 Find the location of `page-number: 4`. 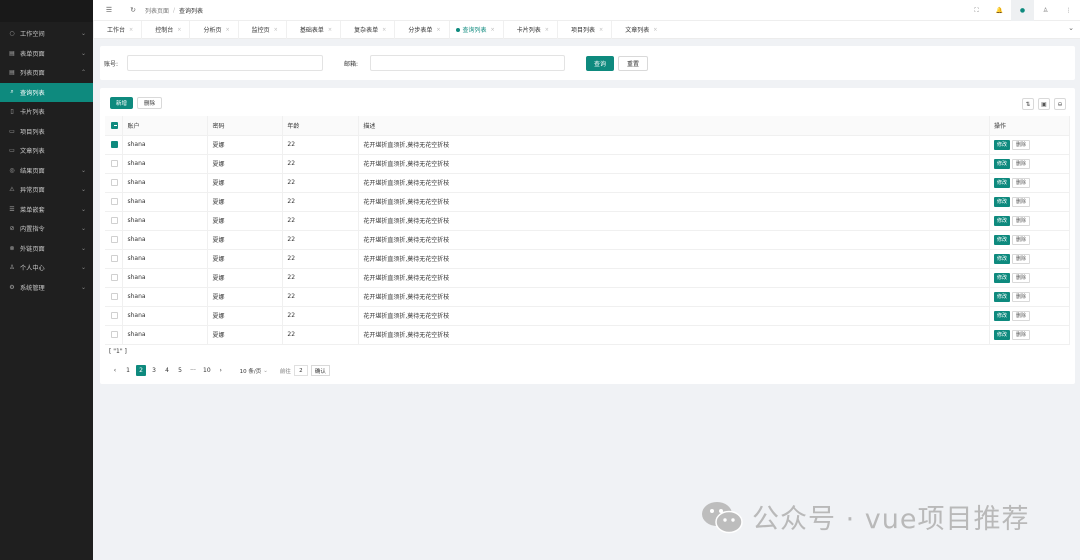

page-number: 4 is located at coordinates (167, 370).